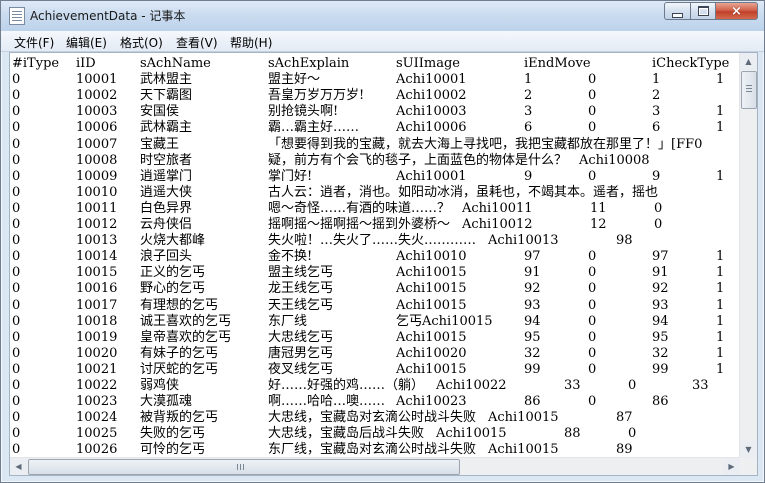 This screenshot has width=765, height=483. Describe the element at coordinates (532, 369) in the screenshot. I see `cell-c1: 99` at that location.